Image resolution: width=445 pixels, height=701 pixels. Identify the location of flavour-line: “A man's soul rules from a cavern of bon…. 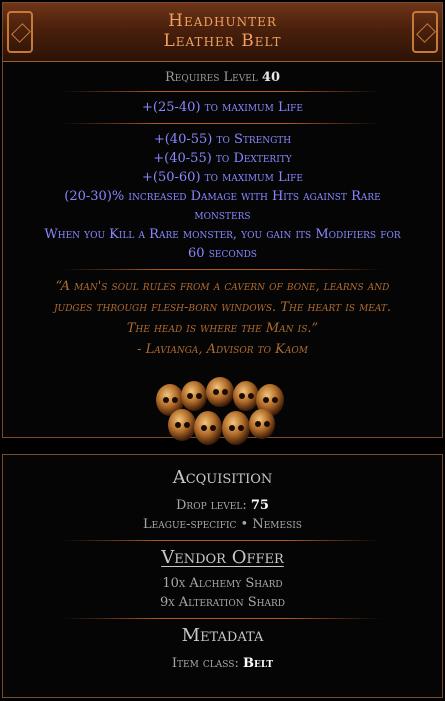
(222, 286).